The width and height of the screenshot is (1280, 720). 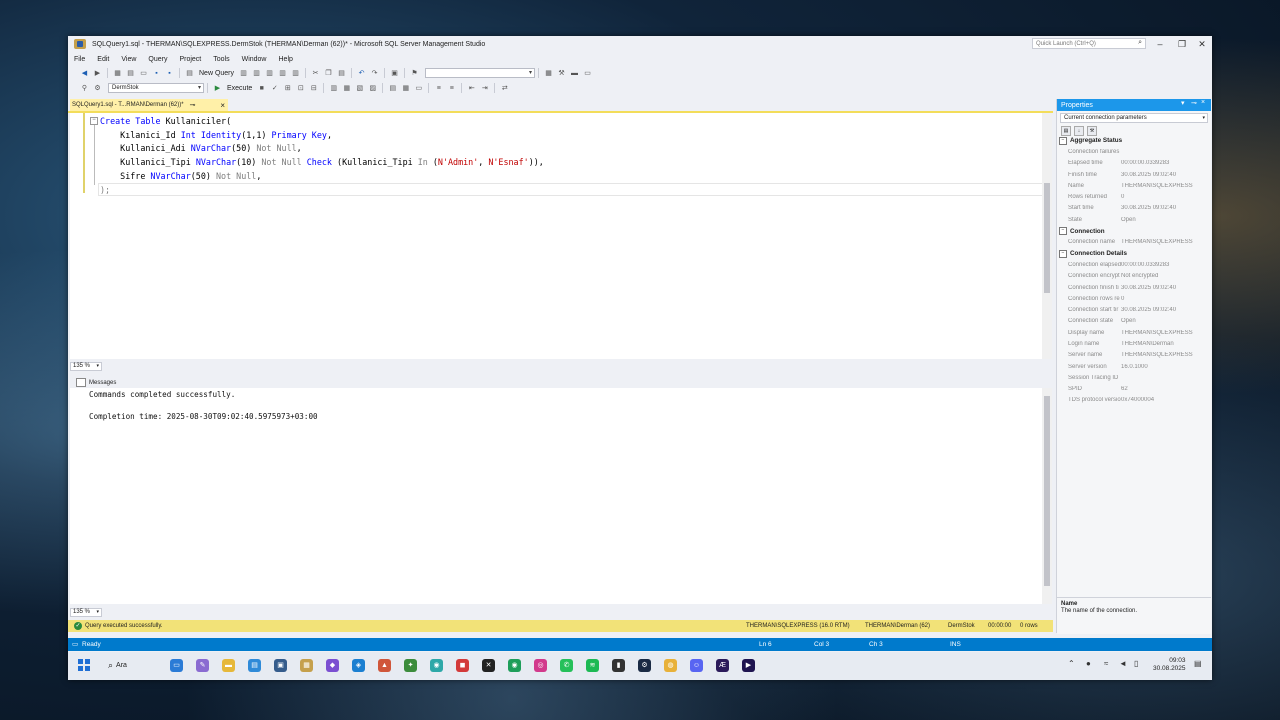 What do you see at coordinates (1066, 130) in the screenshot?
I see `categorized-icon: ▤` at bounding box center [1066, 130].